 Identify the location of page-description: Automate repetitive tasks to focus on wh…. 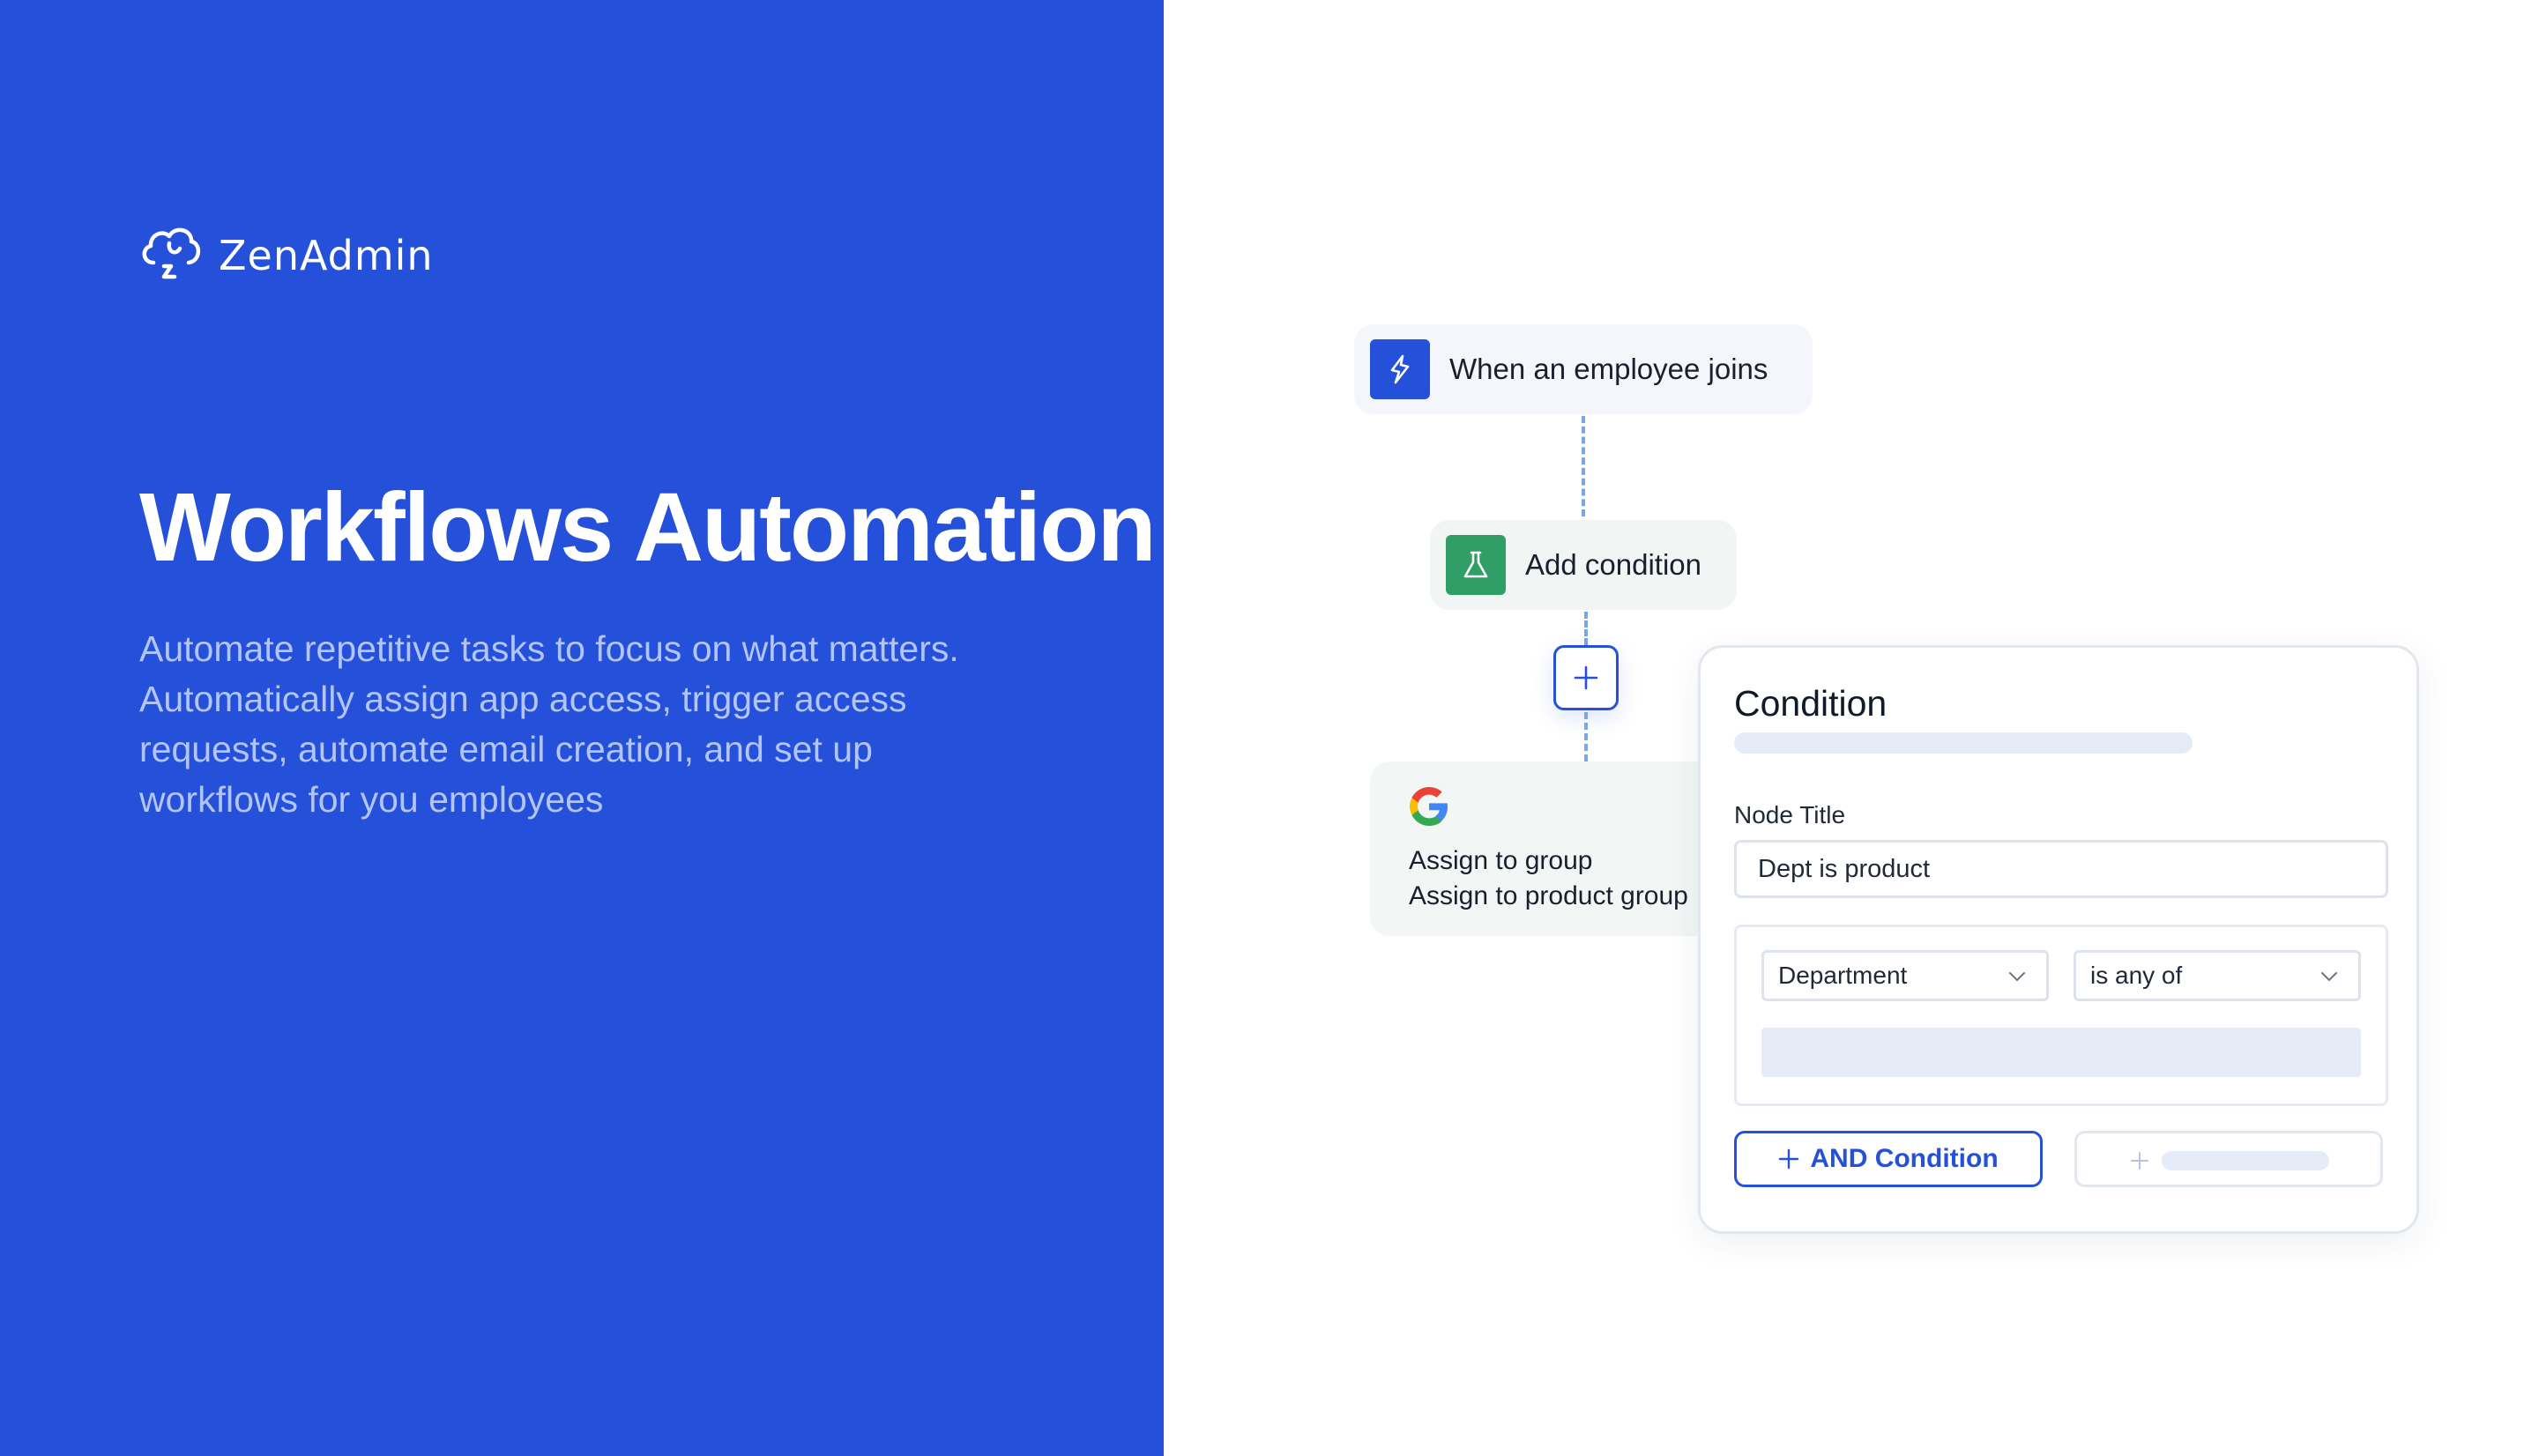
(549, 724).